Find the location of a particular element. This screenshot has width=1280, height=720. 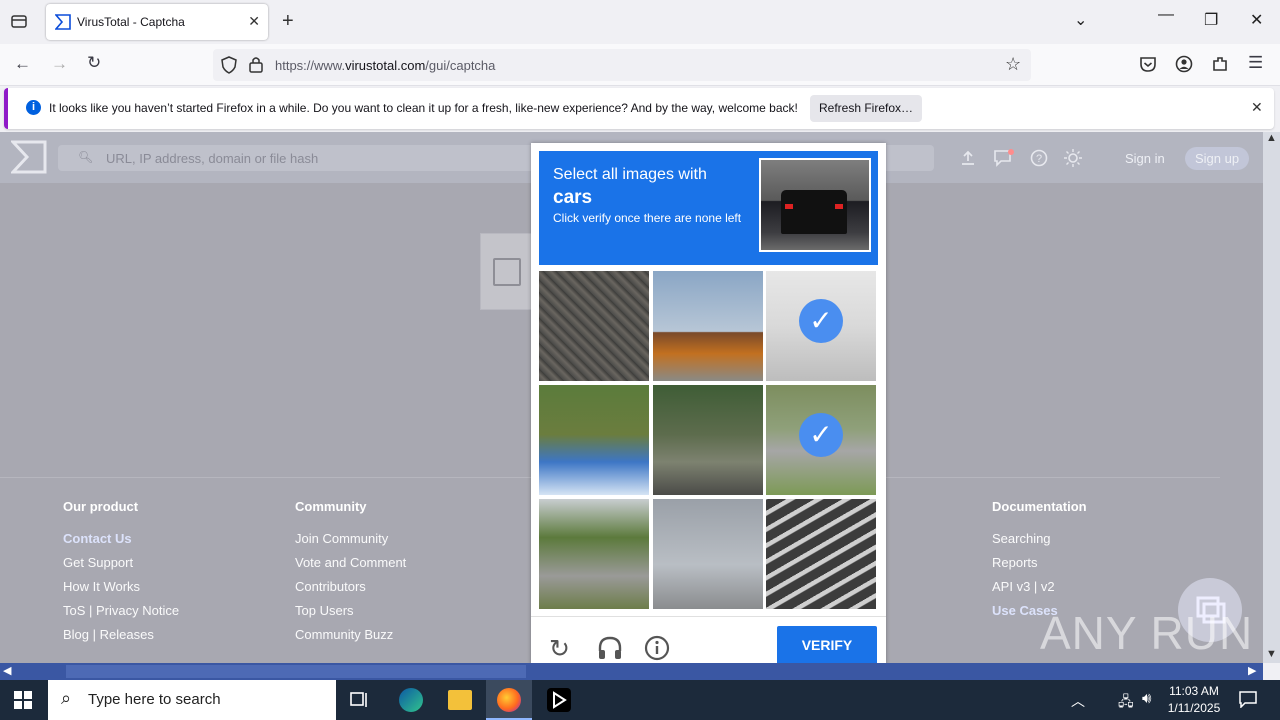

virustotal-logo-icon is located at coordinates (28, 159).